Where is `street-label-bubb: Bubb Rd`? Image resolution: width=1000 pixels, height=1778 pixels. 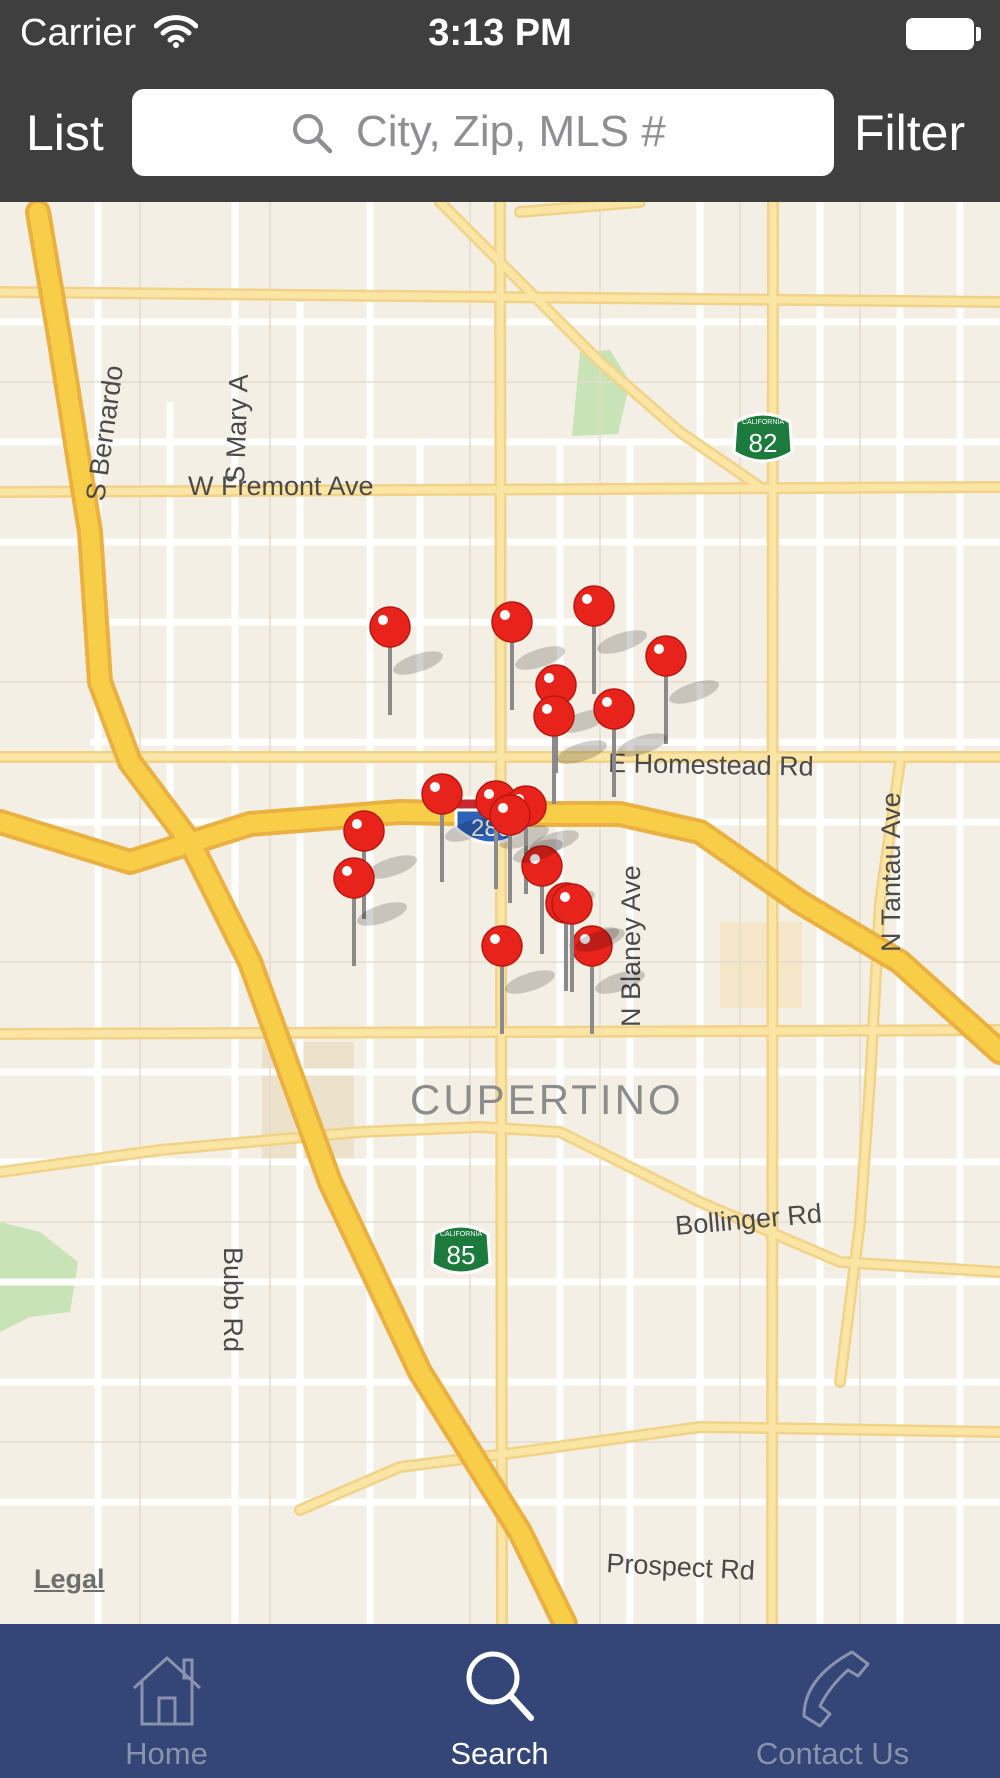
street-label-bubb: Bubb Rd is located at coordinates (233, 1299).